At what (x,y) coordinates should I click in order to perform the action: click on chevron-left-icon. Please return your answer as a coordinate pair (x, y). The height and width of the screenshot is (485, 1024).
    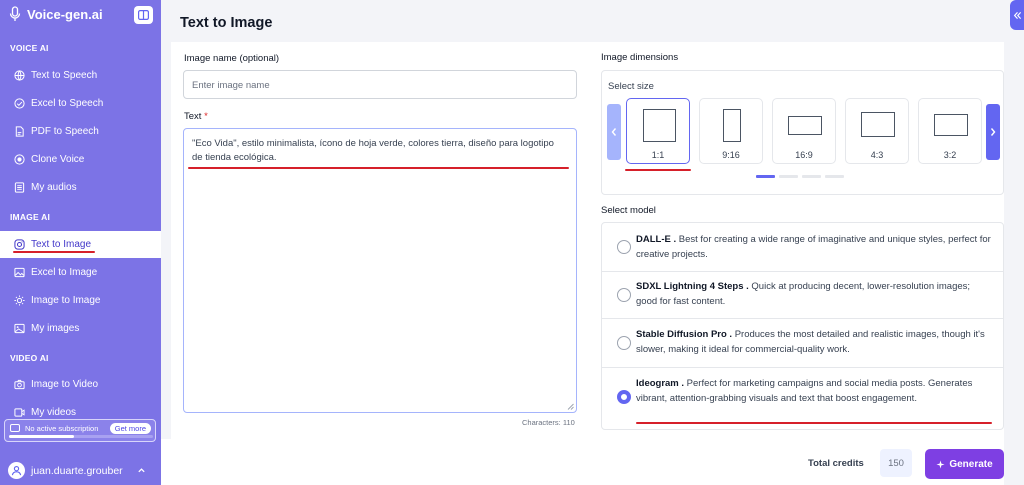
    Looking at the image, I should click on (614, 132).